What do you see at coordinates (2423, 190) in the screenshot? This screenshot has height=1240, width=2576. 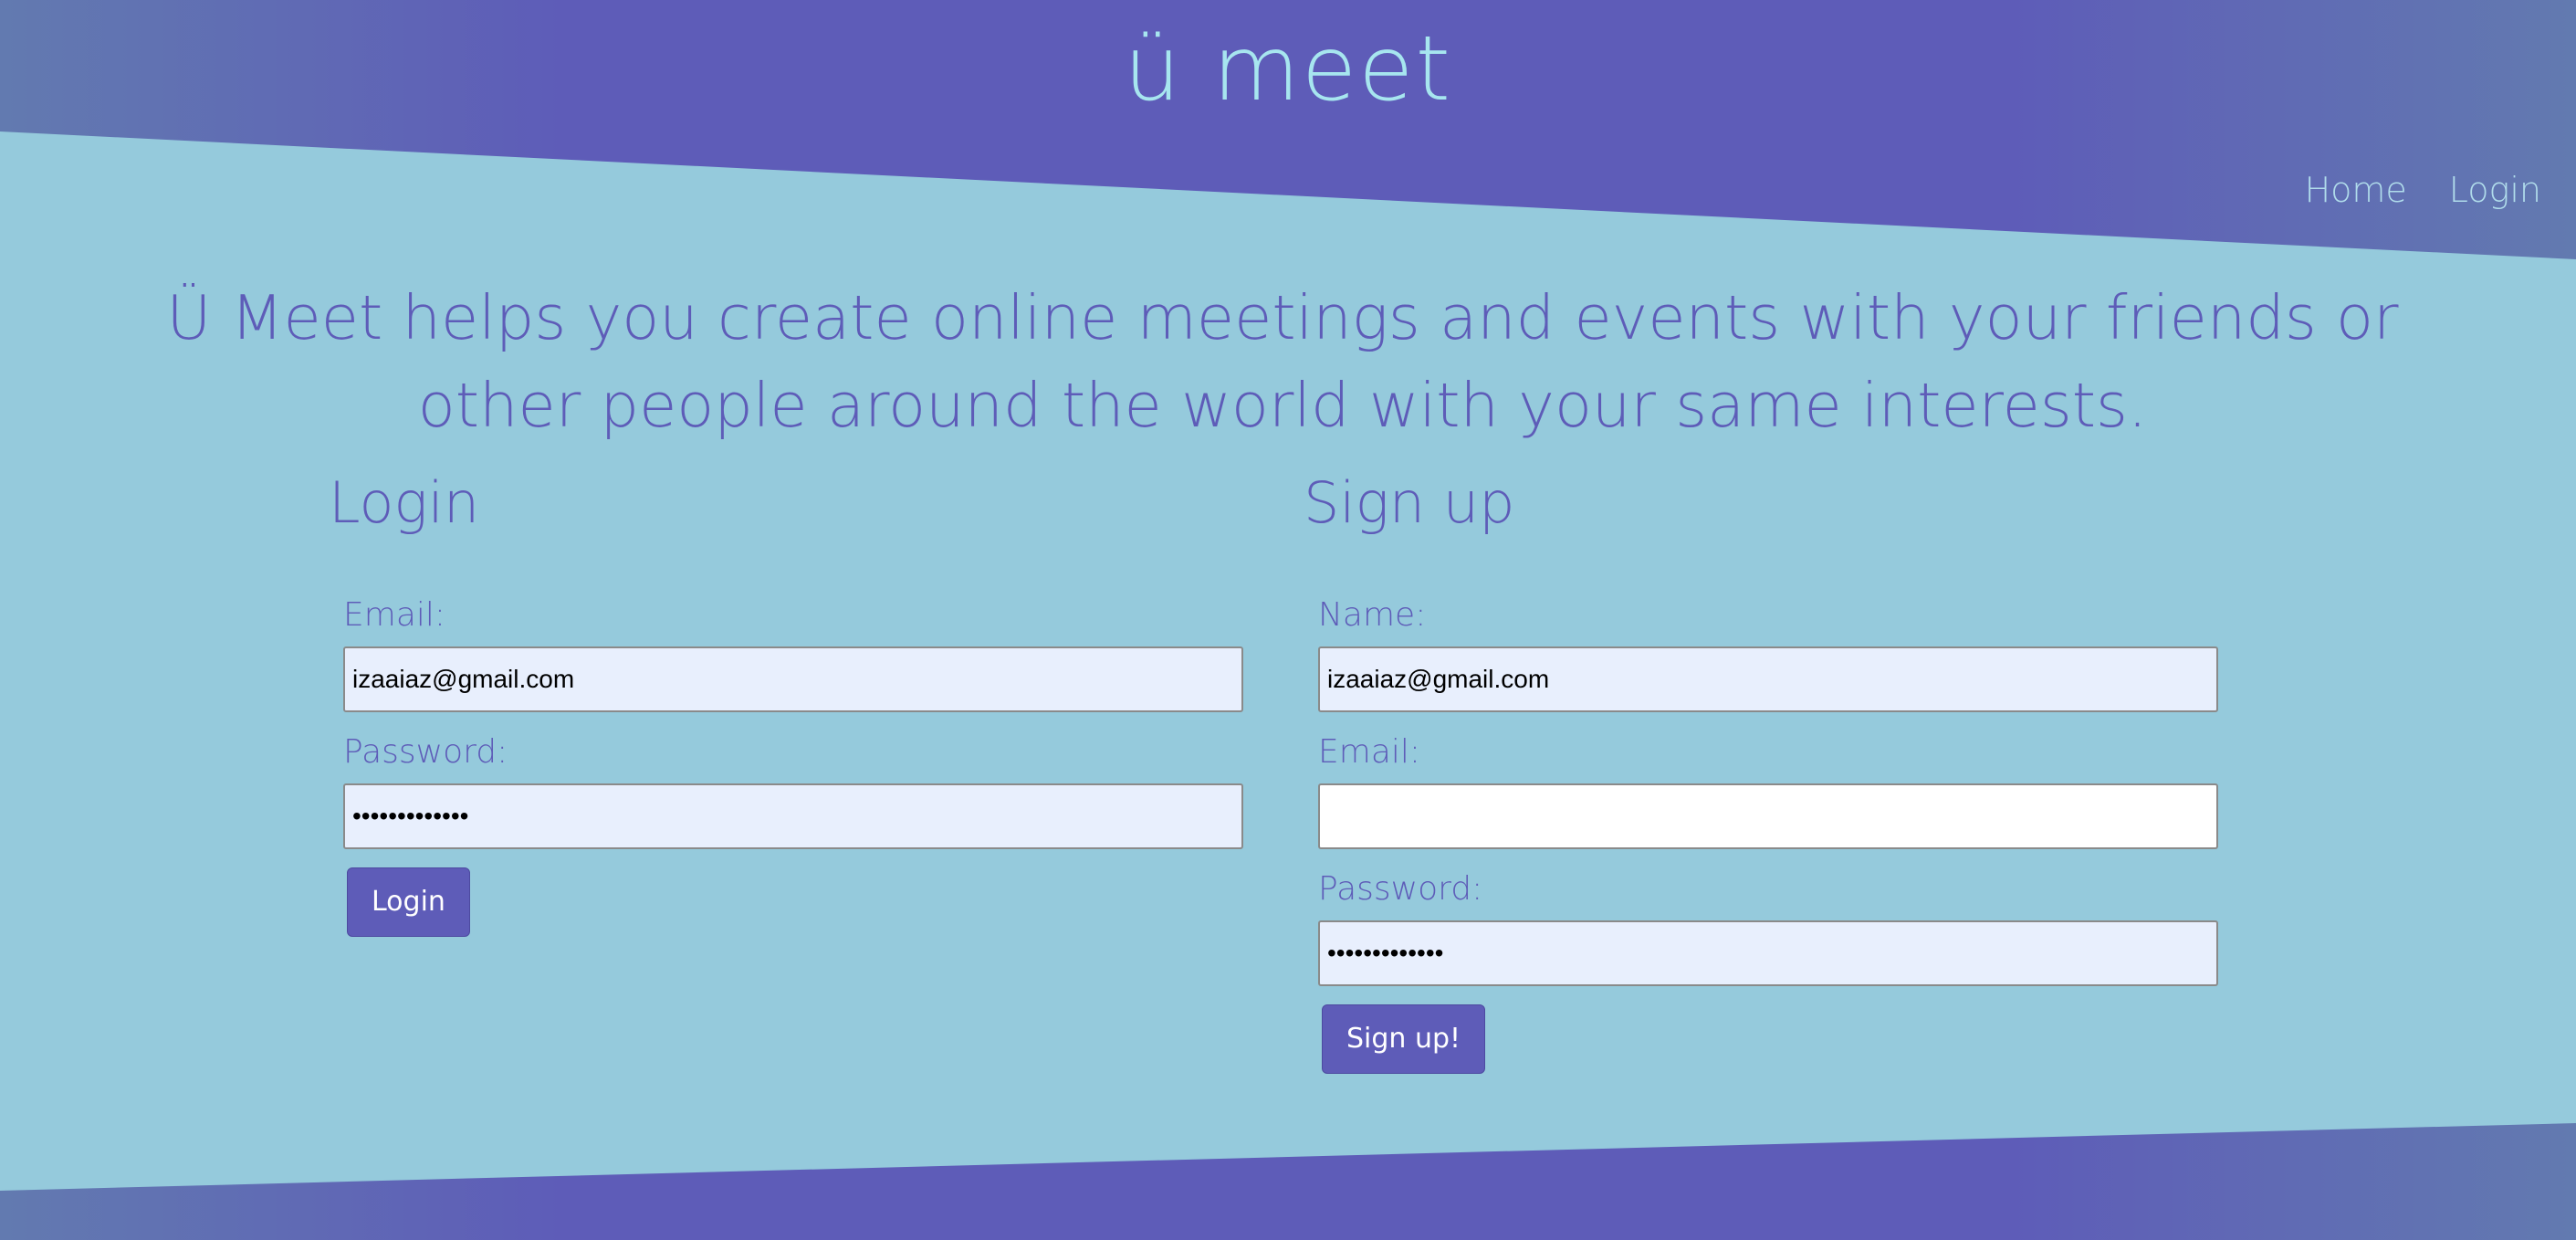 I see `top-nav: Home Login` at bounding box center [2423, 190].